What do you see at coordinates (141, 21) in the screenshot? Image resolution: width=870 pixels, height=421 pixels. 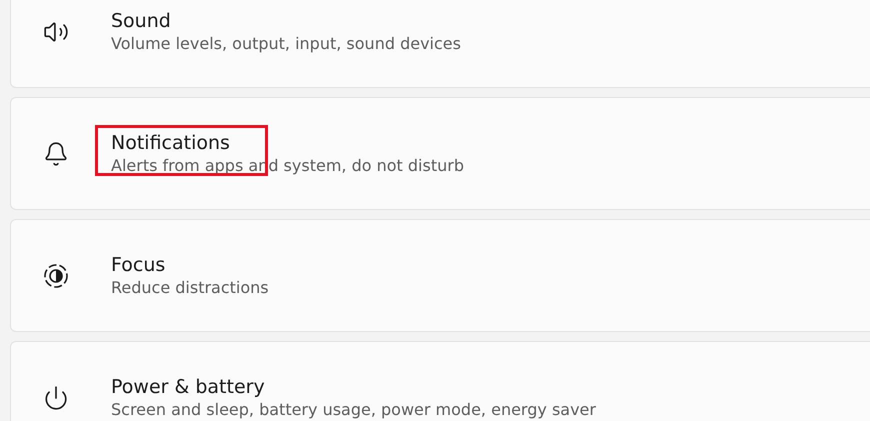 I see `item-title: Sound` at bounding box center [141, 21].